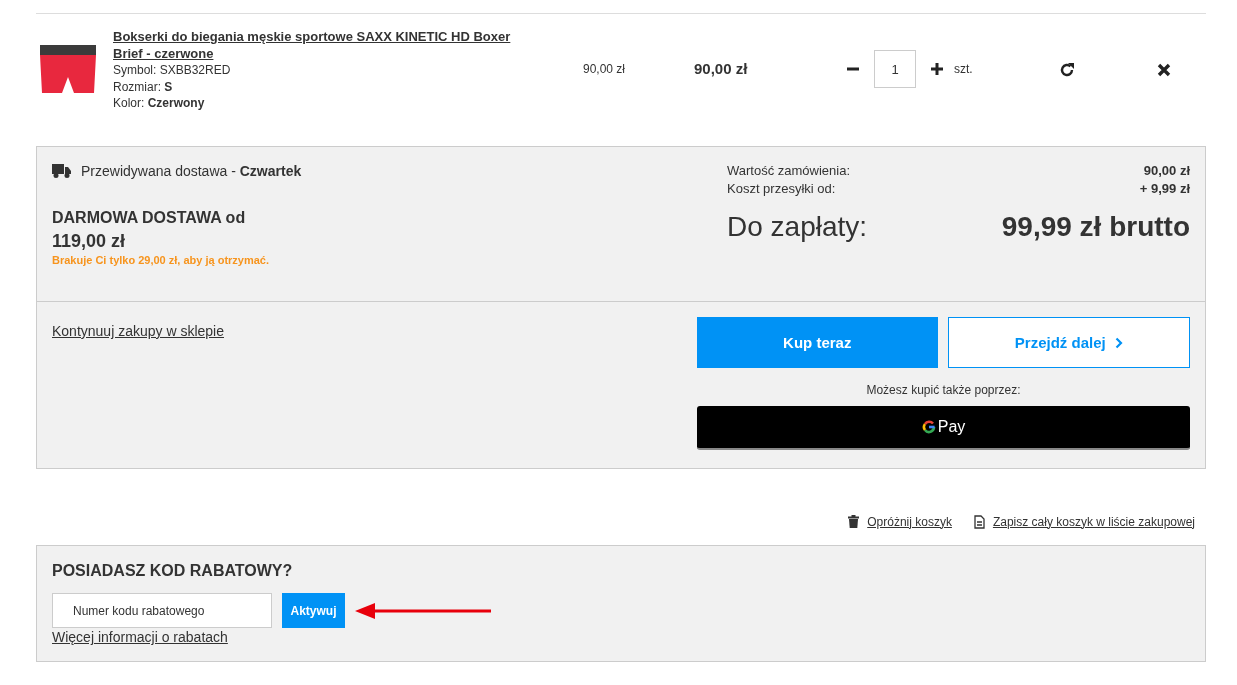  I want to click on total-value: 90,00 zł, so click(1166, 171).